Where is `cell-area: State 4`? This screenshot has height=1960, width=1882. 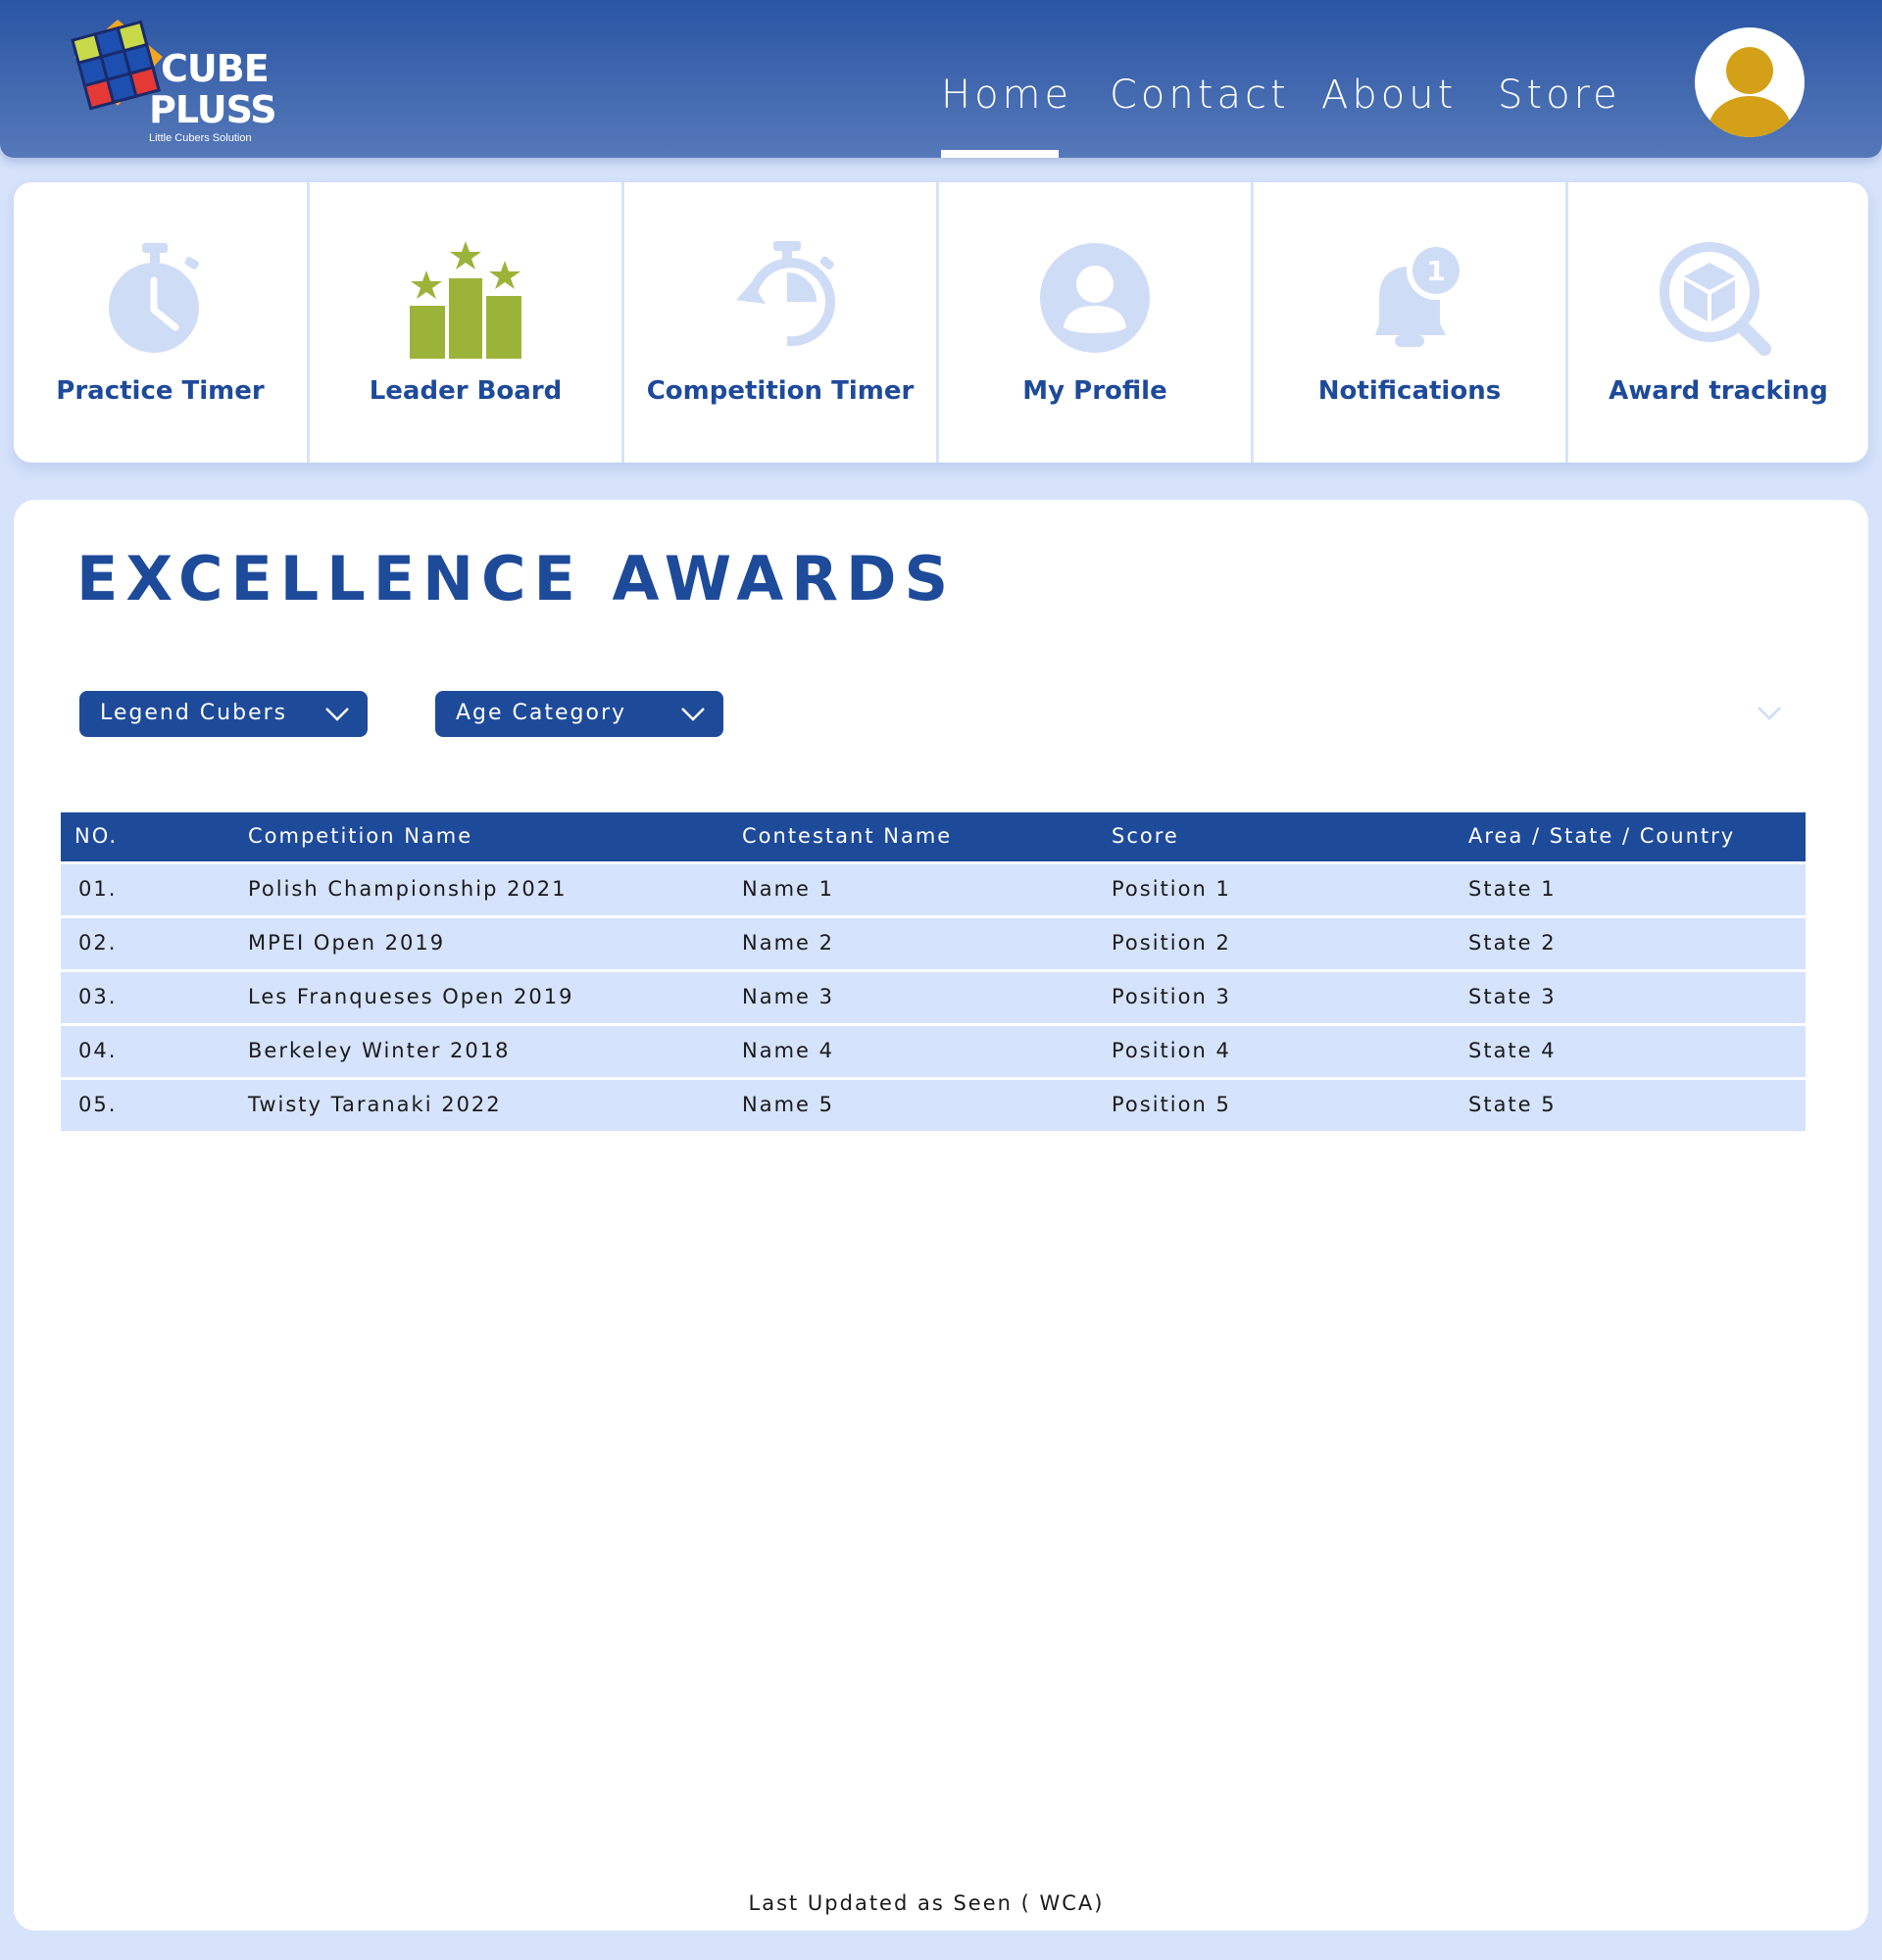 cell-area: State 4 is located at coordinates (1513, 1050).